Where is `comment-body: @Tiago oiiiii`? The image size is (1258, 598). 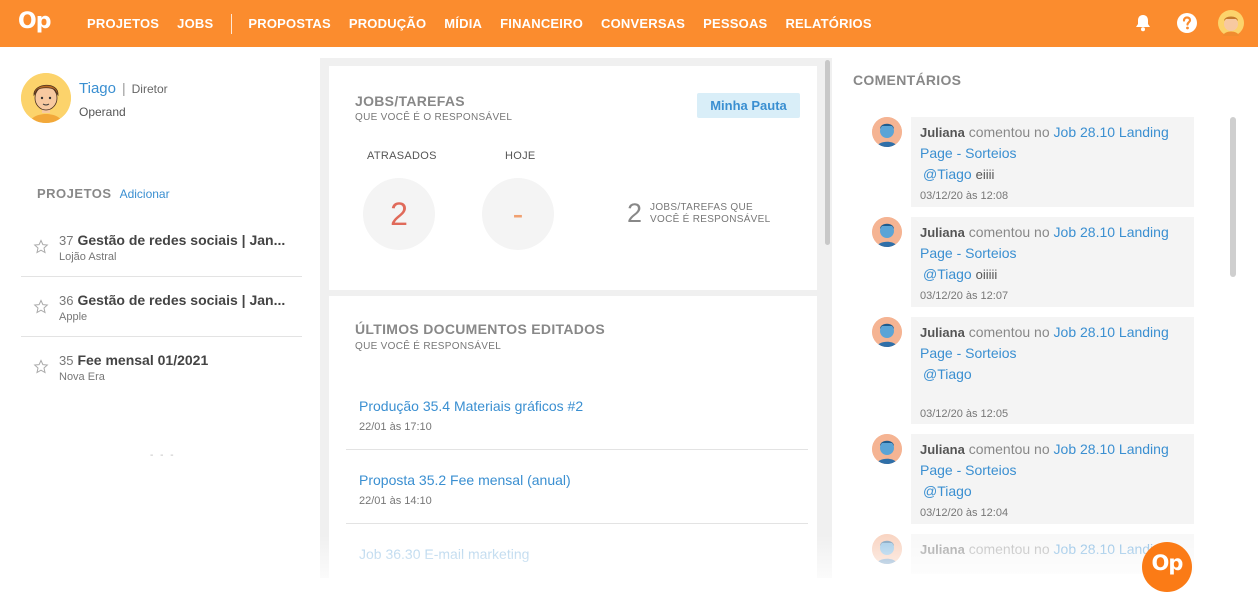 comment-body: @Tiago oiiiii is located at coordinates (1052, 274).